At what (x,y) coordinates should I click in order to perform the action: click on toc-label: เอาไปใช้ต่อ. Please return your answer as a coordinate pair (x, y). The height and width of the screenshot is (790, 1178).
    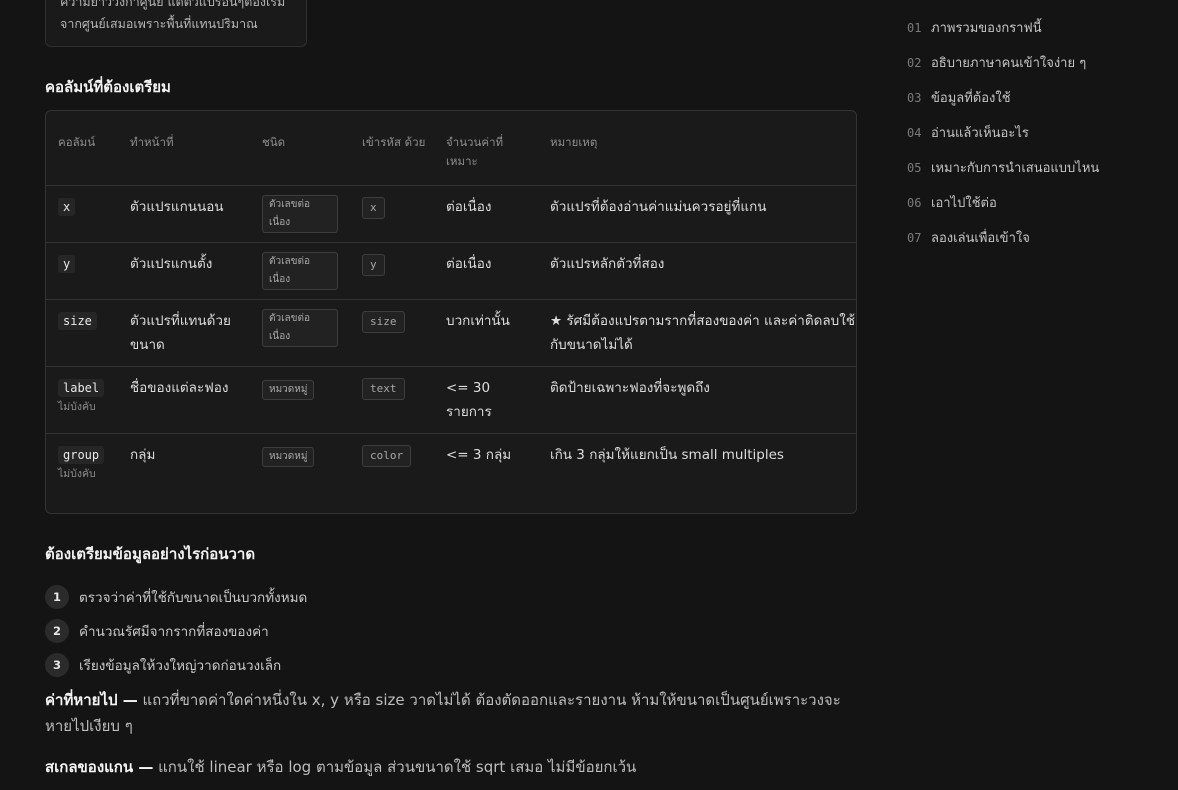
    Looking at the image, I should click on (964, 203).